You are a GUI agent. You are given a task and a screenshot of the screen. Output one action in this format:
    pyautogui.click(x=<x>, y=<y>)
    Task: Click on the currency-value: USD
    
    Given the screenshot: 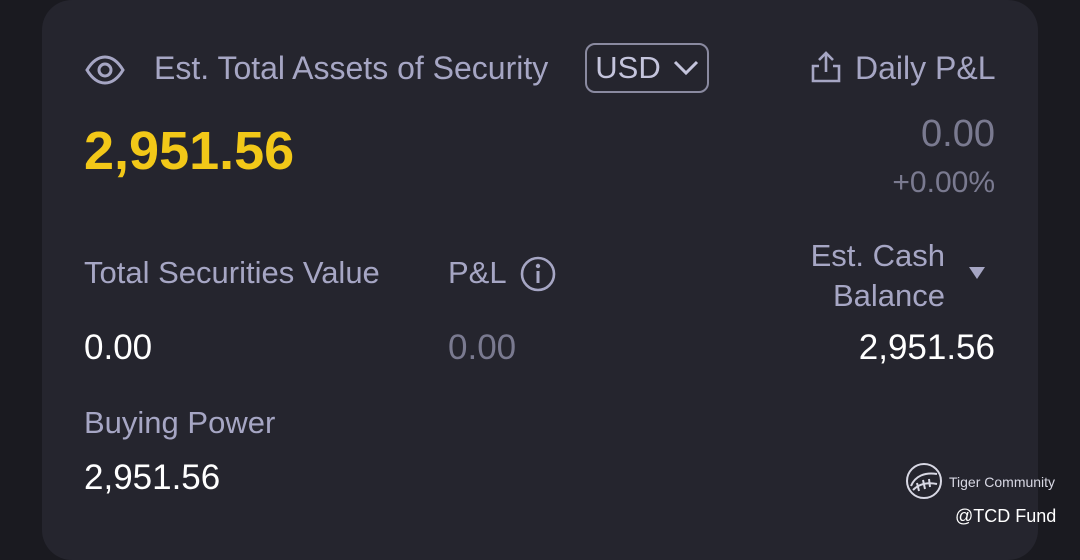 What is the action you would take?
    pyautogui.click(x=628, y=67)
    